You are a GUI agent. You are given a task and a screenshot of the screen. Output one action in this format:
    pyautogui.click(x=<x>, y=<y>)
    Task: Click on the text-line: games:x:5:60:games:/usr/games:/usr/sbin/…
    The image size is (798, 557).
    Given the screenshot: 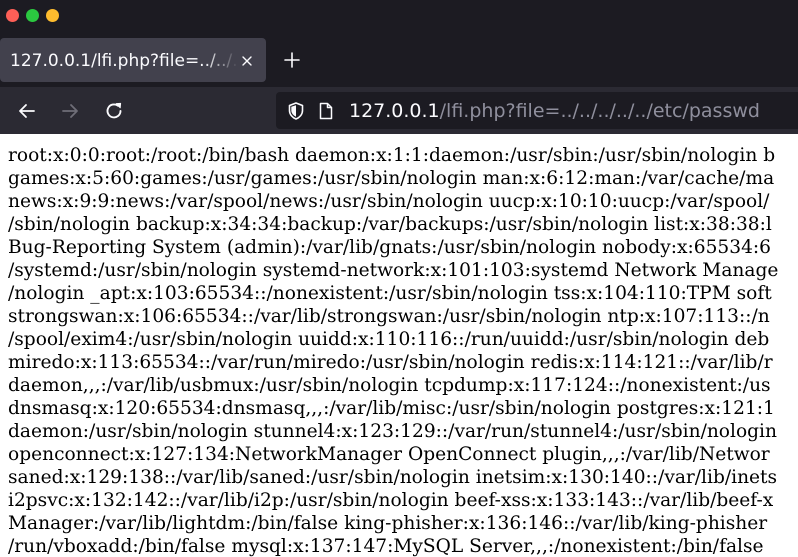 What is the action you would take?
    pyautogui.click(x=391, y=178)
    